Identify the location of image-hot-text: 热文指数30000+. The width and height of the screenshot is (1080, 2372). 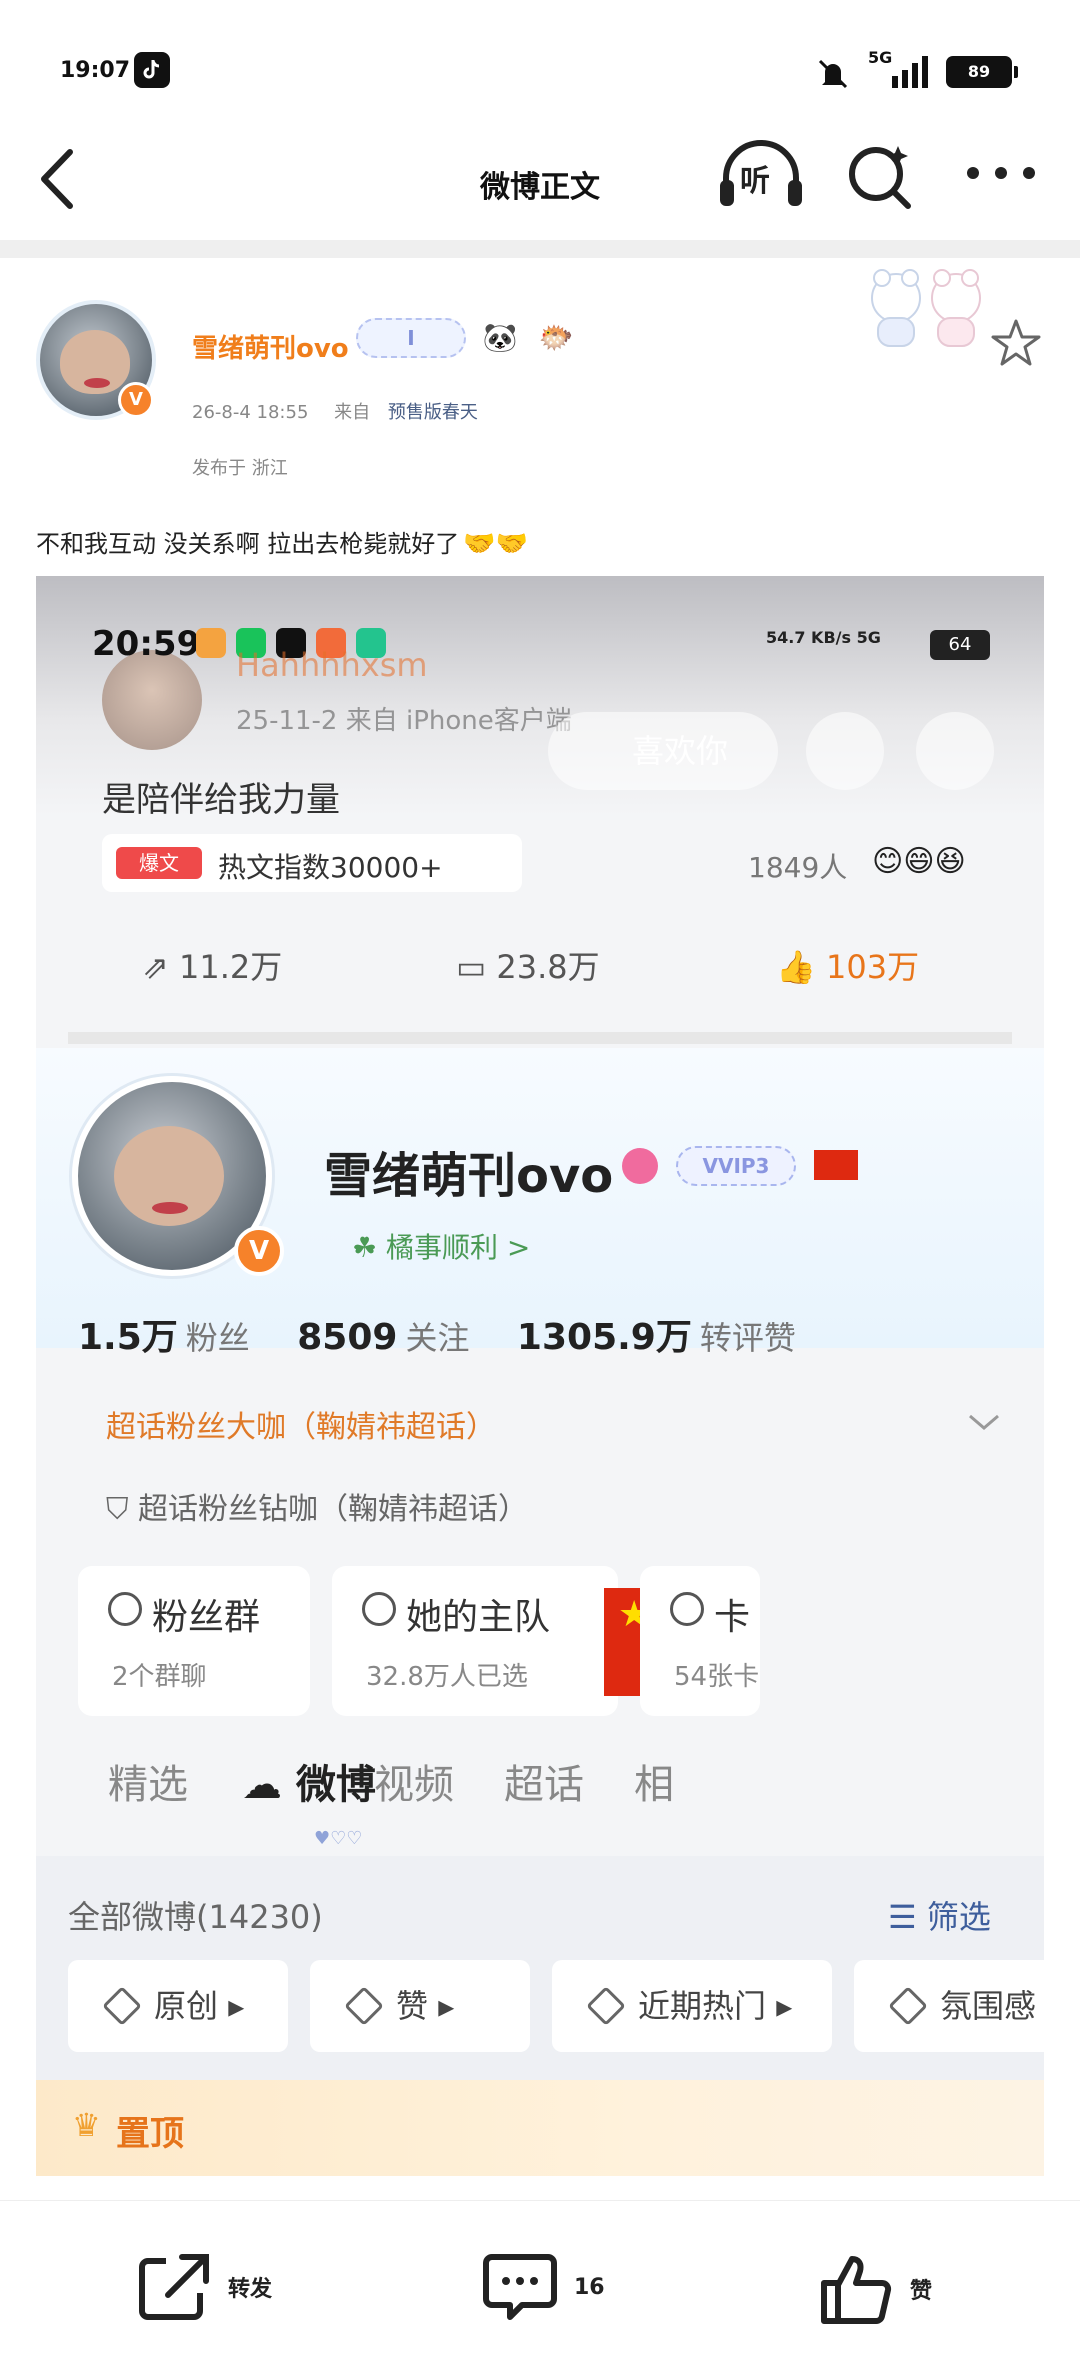
(330, 867).